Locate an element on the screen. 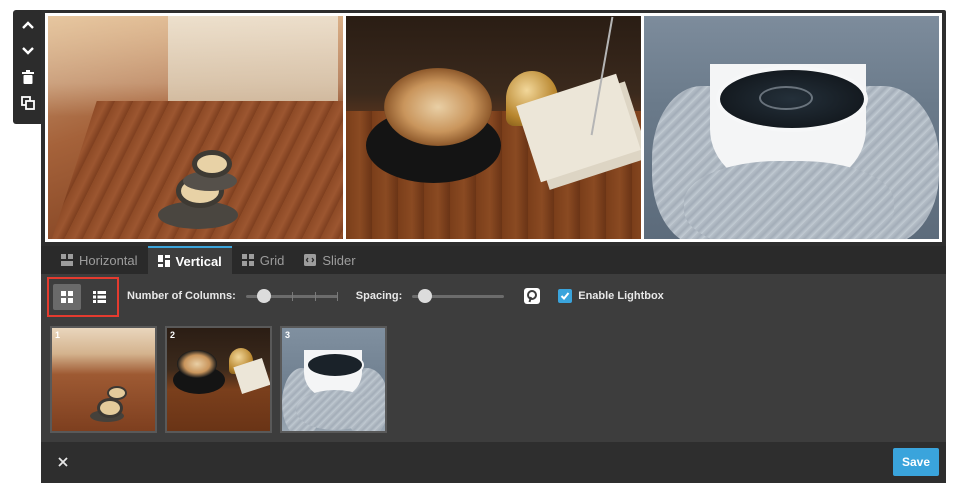 The image size is (960, 490). close-icon is located at coordinates (63, 462).